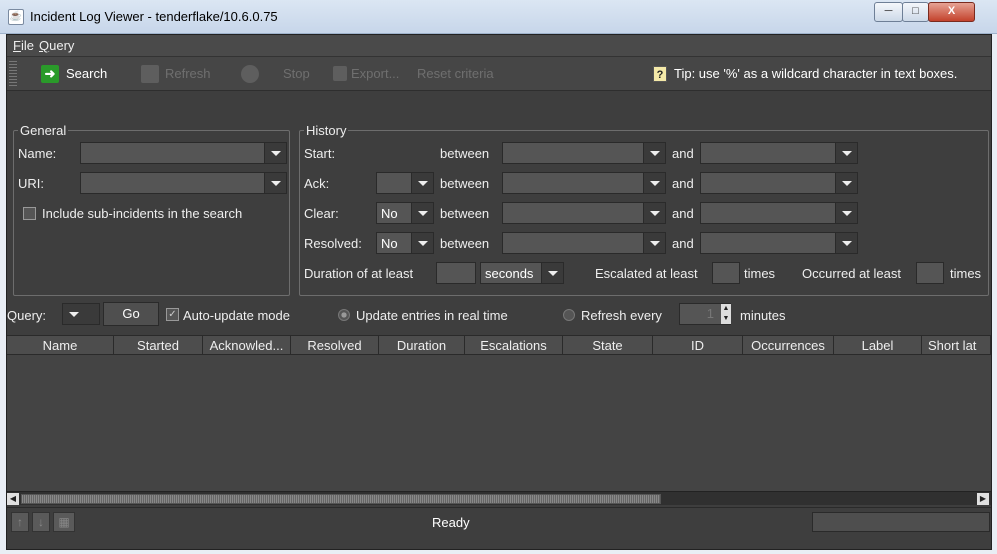 The width and height of the screenshot is (997, 554). I want to click on start-to-combo, so click(779, 153).